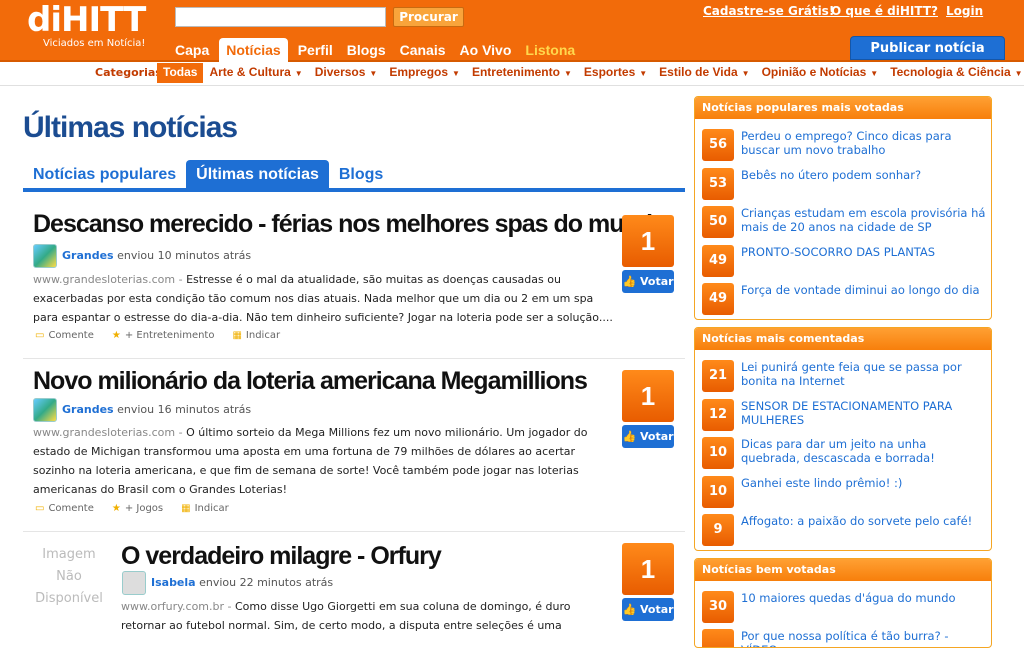  Describe the element at coordinates (718, 376) in the screenshot. I see `score-badge: 21` at that location.